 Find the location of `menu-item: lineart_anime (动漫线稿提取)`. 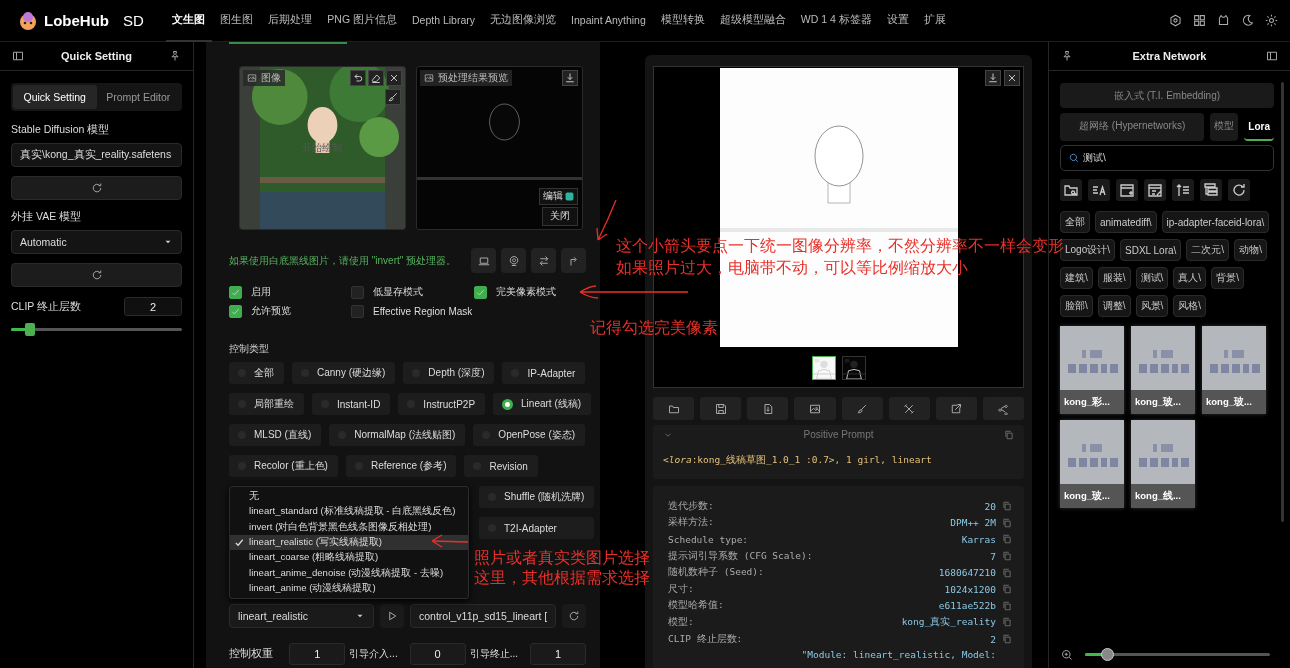

menu-item: lineart_anime (动漫线稿提取) is located at coordinates (349, 588).